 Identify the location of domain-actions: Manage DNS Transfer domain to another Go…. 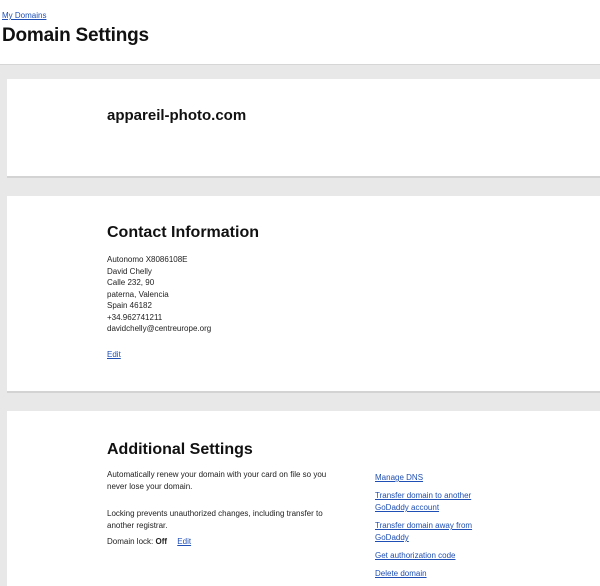
(430, 526).